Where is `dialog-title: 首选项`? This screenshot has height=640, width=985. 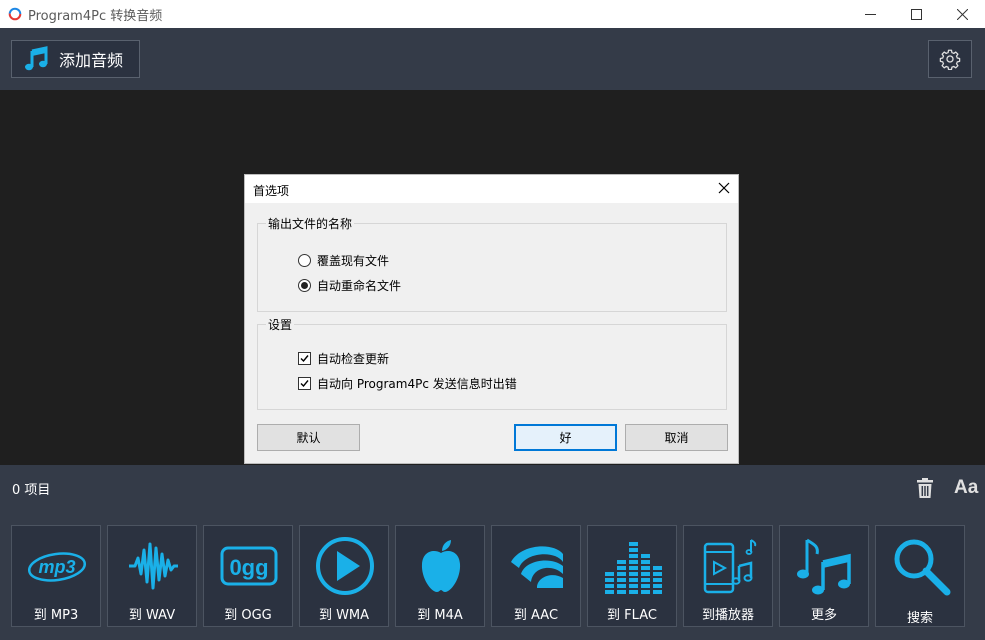
dialog-title: 首选项 is located at coordinates (271, 191).